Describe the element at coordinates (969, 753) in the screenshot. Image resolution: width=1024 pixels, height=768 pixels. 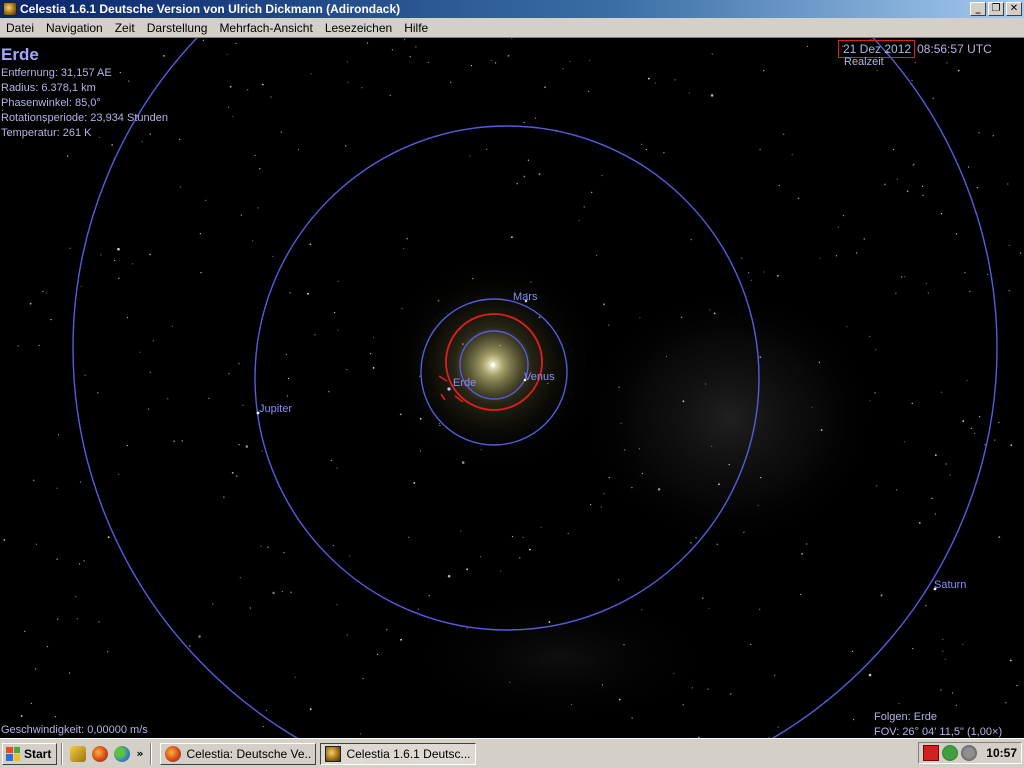
I see `network-icon` at that location.